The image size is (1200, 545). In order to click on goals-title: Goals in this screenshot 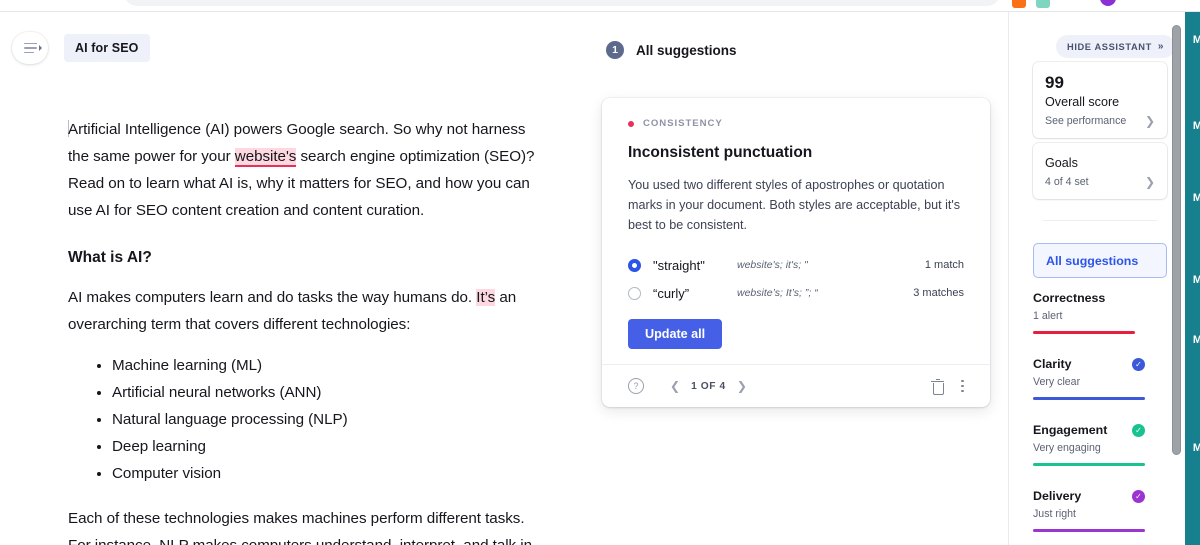, I will do `click(1061, 163)`.